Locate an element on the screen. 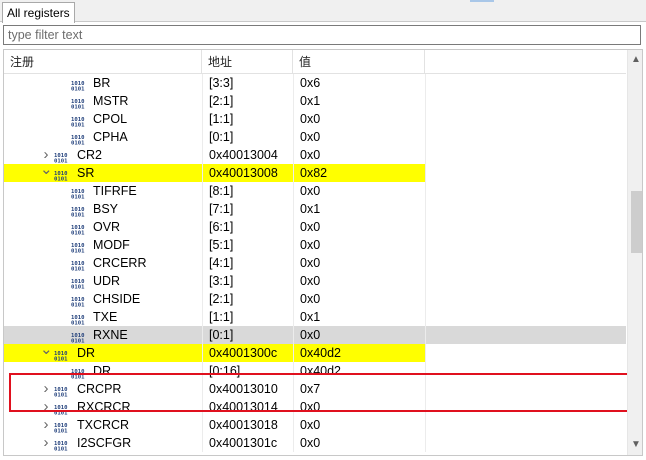 The height and width of the screenshot is (460, 646). scroll-up-arrow-icon: ▲ is located at coordinates (635, 60).